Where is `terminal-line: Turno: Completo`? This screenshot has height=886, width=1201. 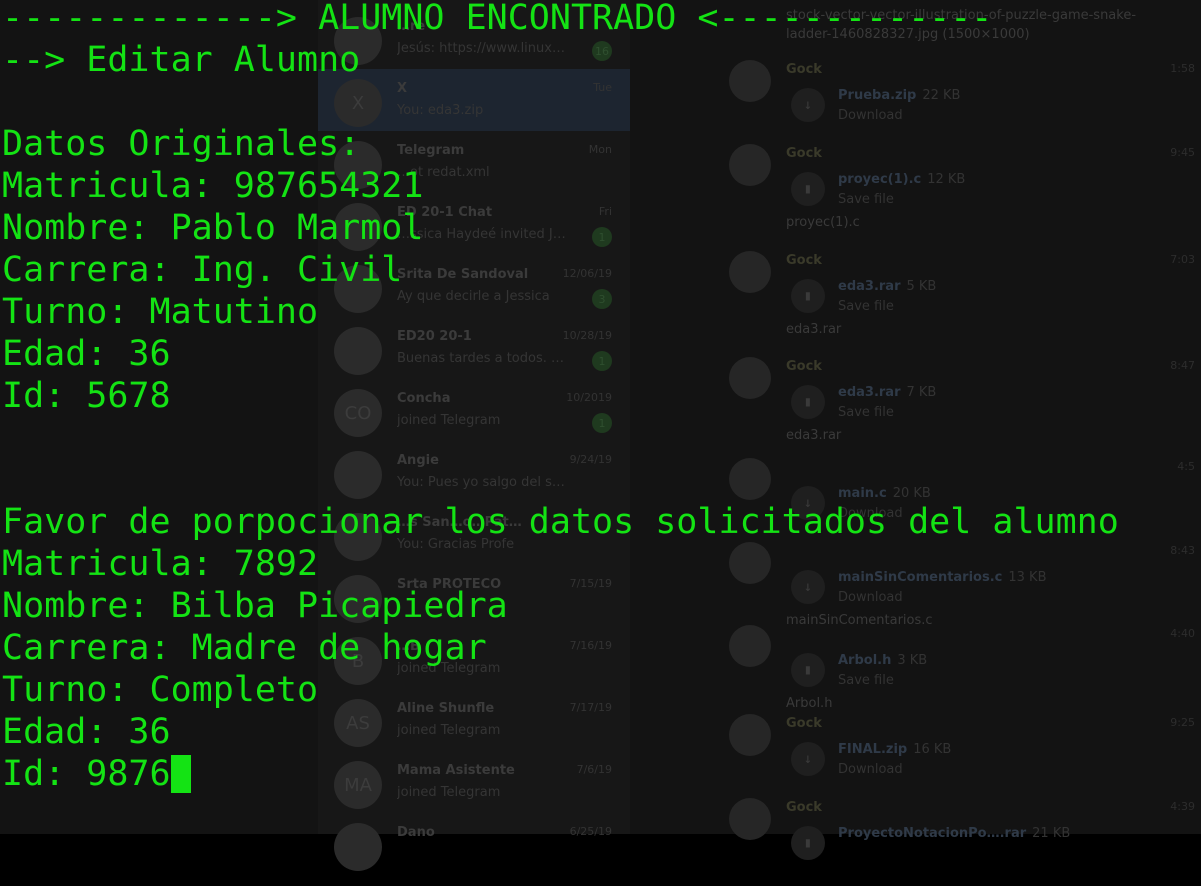
terminal-line: Turno: Completo is located at coordinates (160, 690).